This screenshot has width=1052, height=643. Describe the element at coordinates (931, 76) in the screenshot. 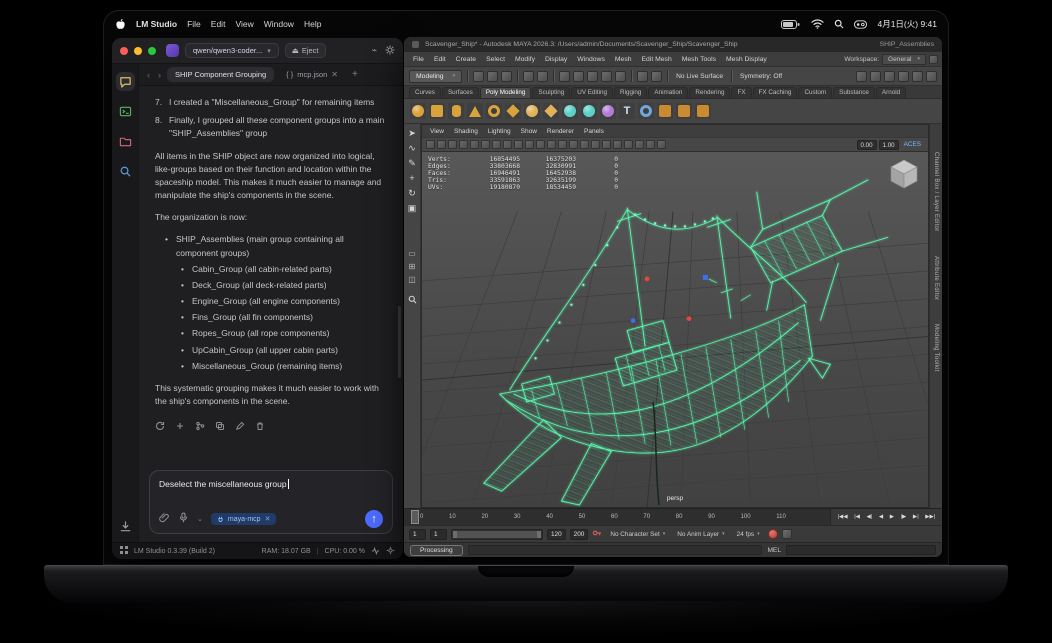

I see `paint-effects-icon` at that location.